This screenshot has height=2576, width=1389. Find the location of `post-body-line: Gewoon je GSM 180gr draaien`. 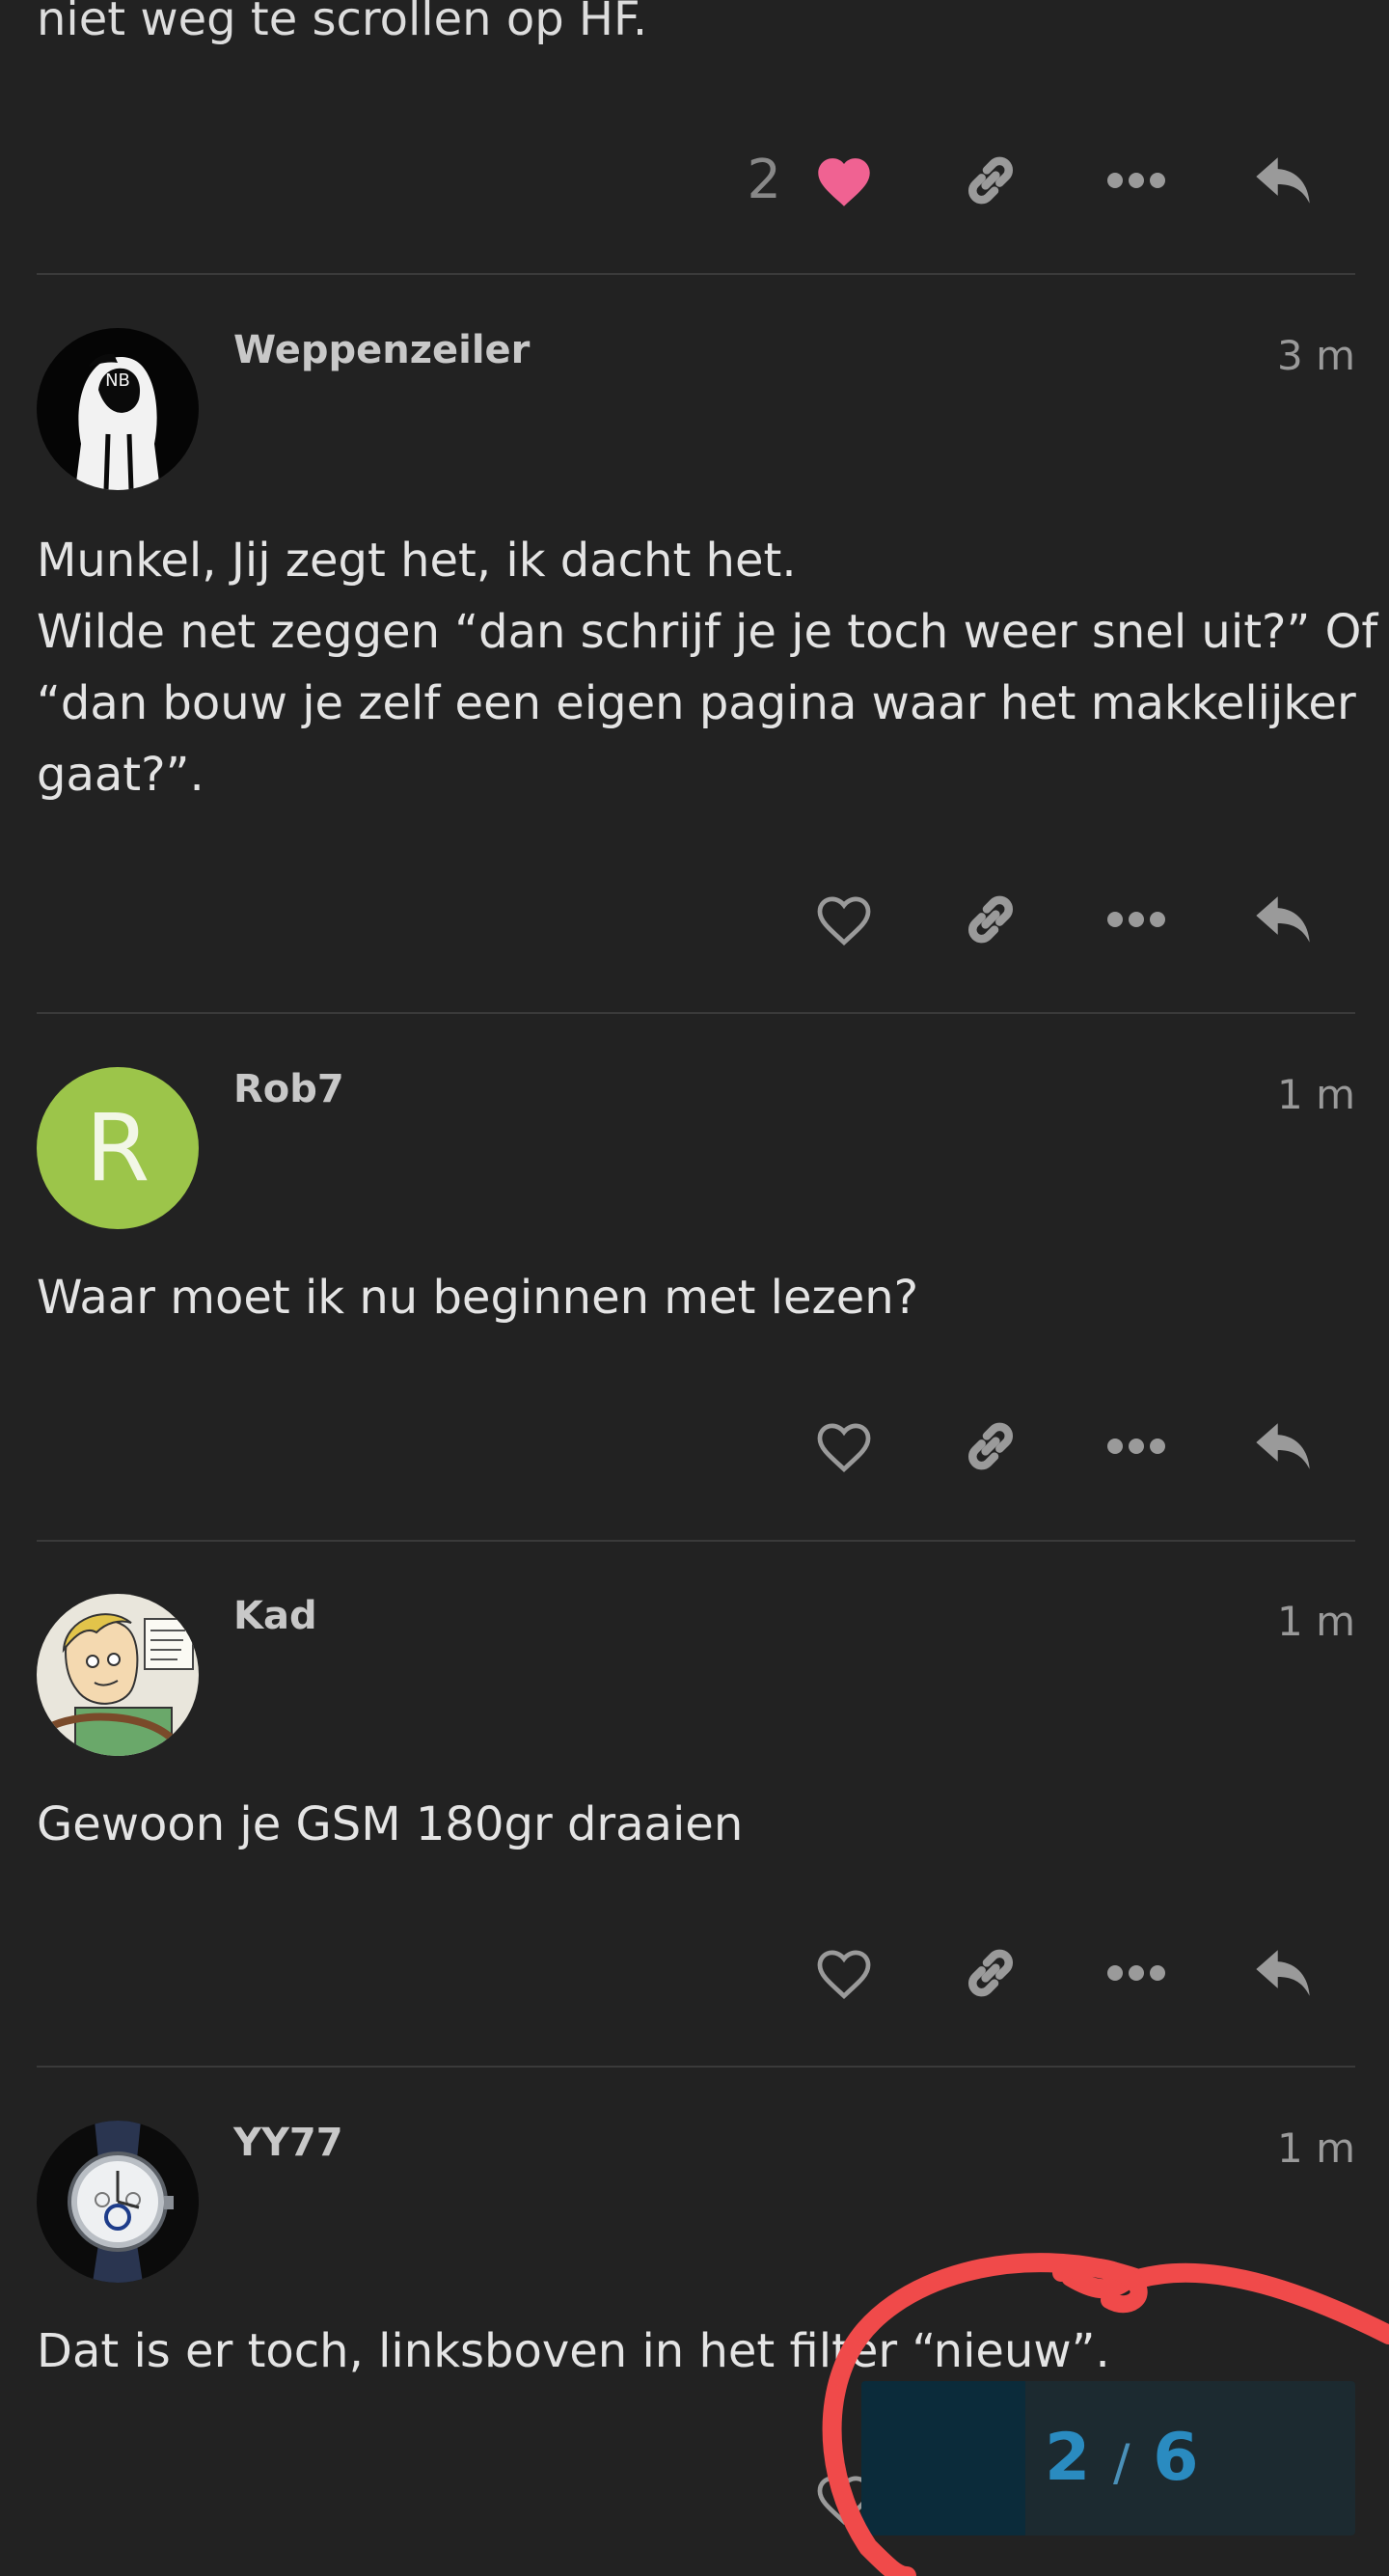

post-body-line: Gewoon je GSM 180gr draaien is located at coordinates (390, 1824).